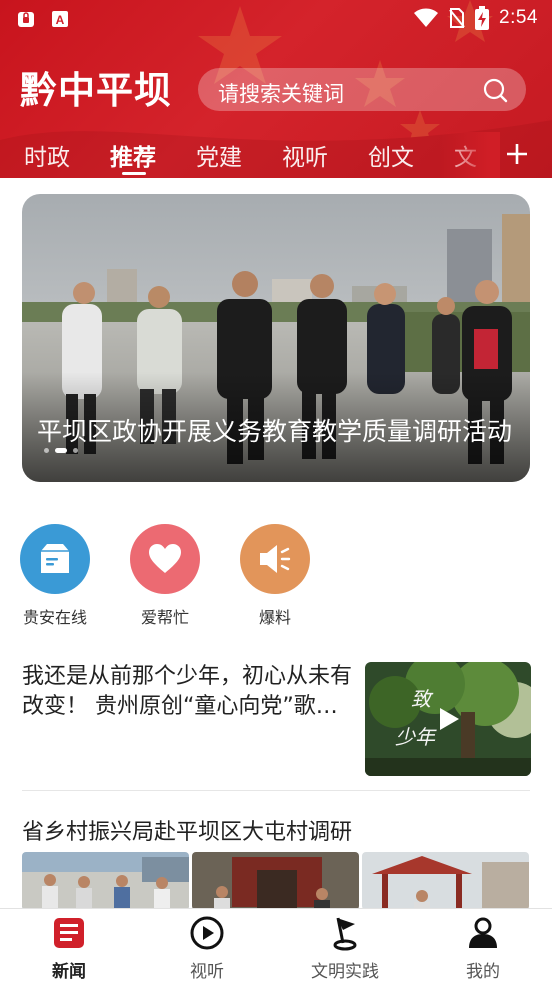 This screenshot has width=552, height=983. What do you see at coordinates (69, 933) in the screenshot?
I see `news-icon` at bounding box center [69, 933].